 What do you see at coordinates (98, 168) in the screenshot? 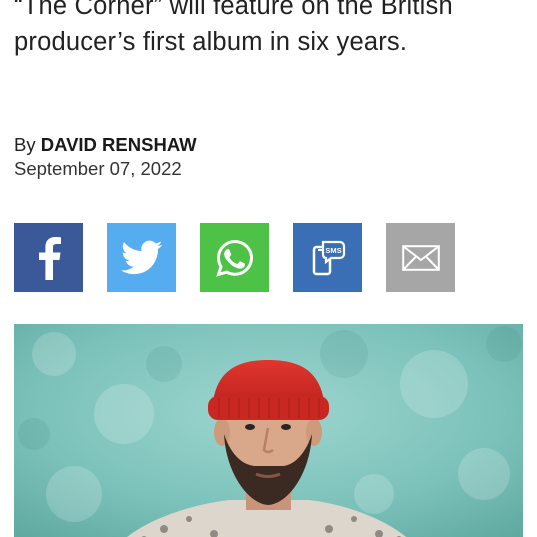
I see `publish-date: September 07, 2022` at bounding box center [98, 168].